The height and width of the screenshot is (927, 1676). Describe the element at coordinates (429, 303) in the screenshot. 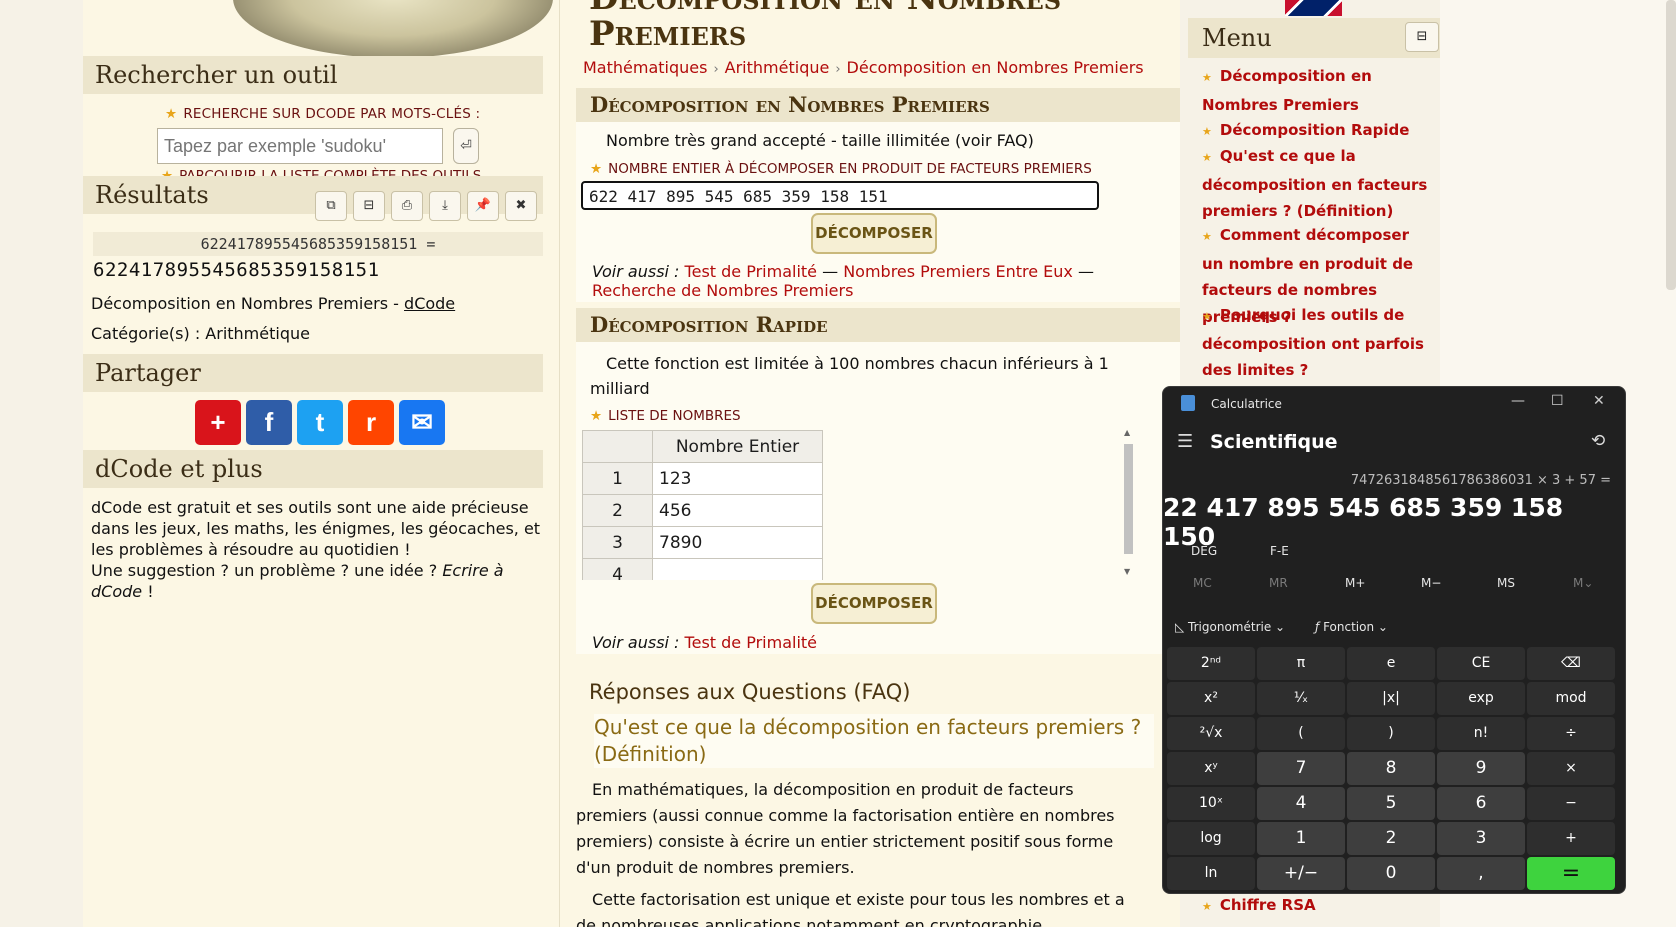

I see `dcode-link: dCode` at that location.